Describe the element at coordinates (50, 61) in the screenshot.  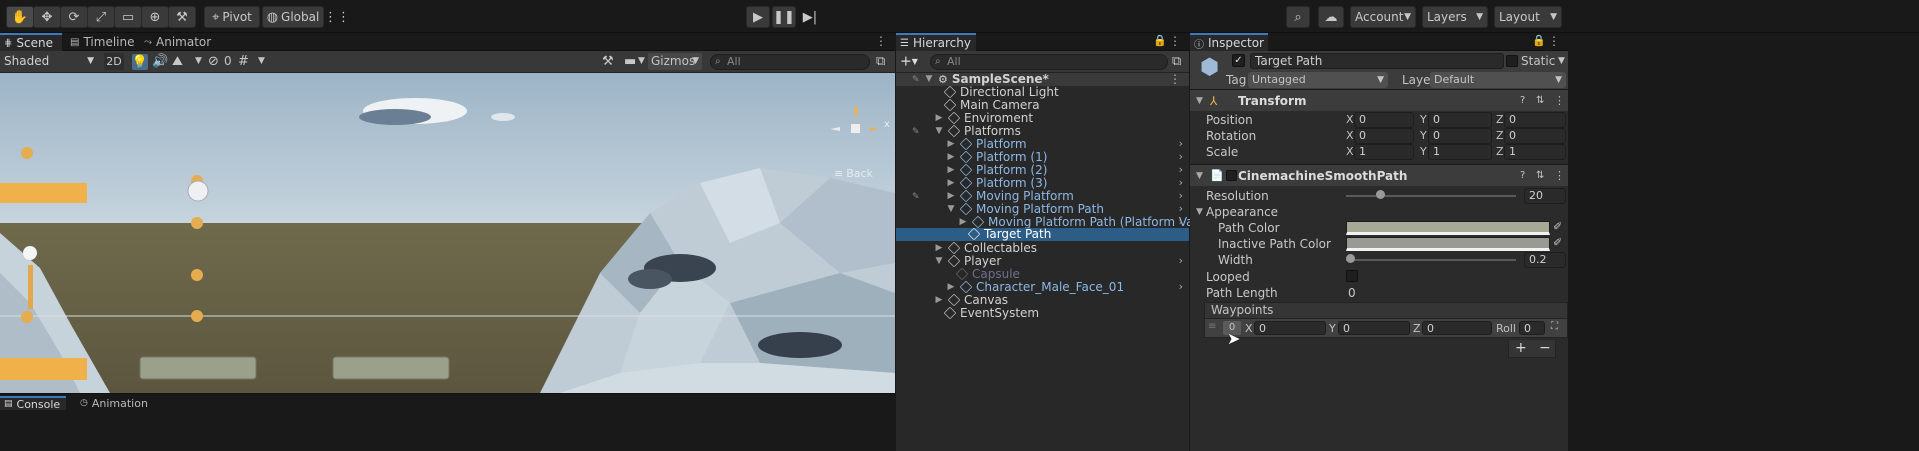
I see `shading-mode-dropdown: Shaded ▼` at that location.